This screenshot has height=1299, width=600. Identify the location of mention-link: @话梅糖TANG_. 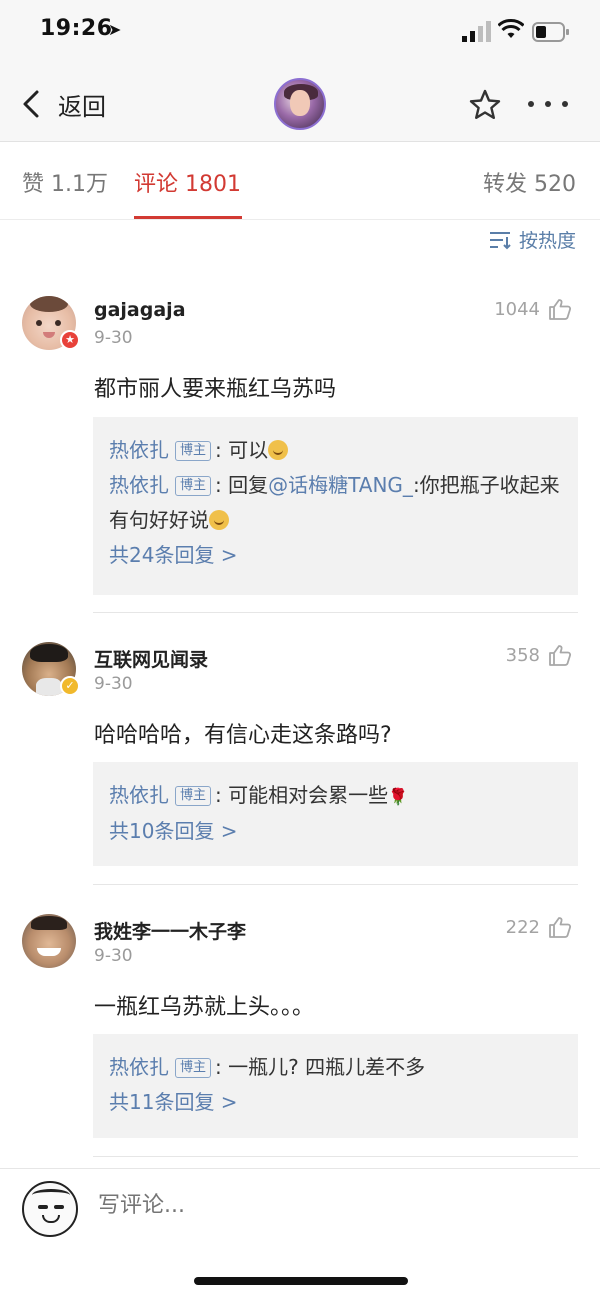
(340, 485).